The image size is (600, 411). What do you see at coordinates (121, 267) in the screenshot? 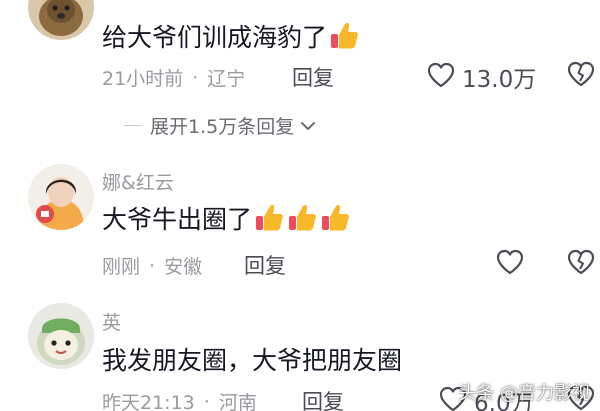
I see `comment-time: 刚刚` at bounding box center [121, 267].